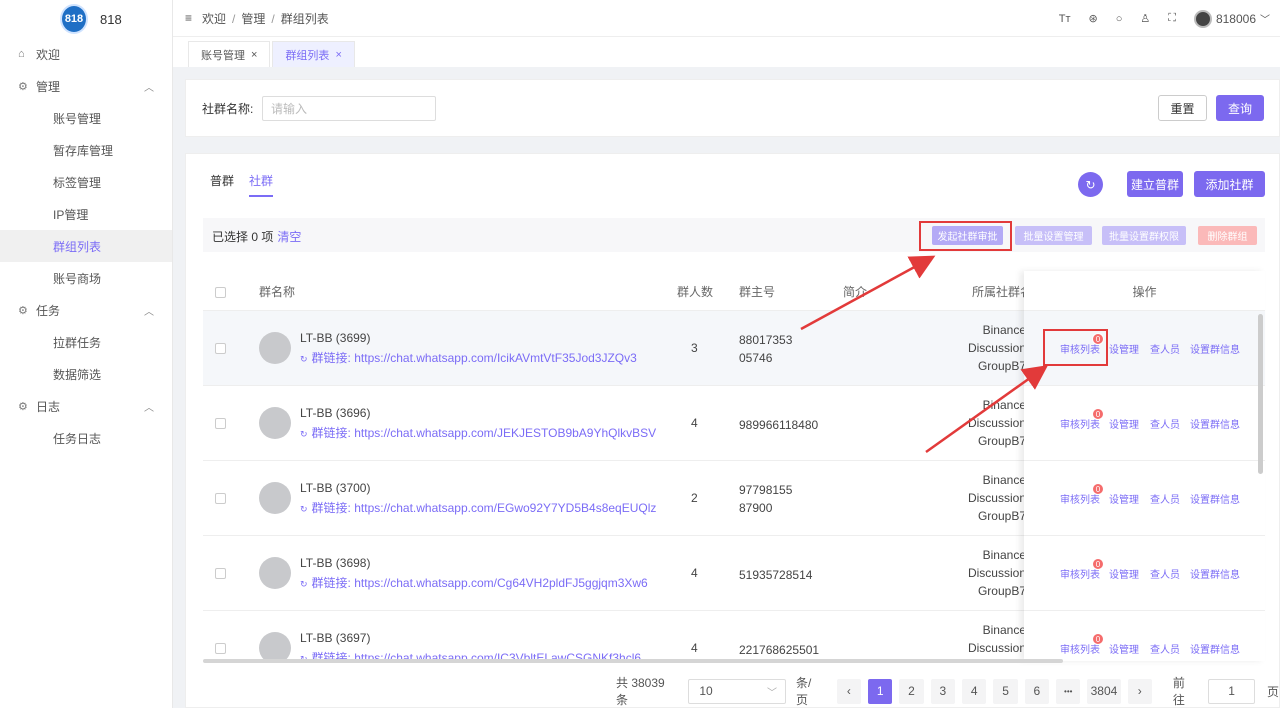 The image size is (1280, 708). What do you see at coordinates (48, 54) in the screenshot?
I see `sidebar-item-label: 欢迎` at bounding box center [48, 54].